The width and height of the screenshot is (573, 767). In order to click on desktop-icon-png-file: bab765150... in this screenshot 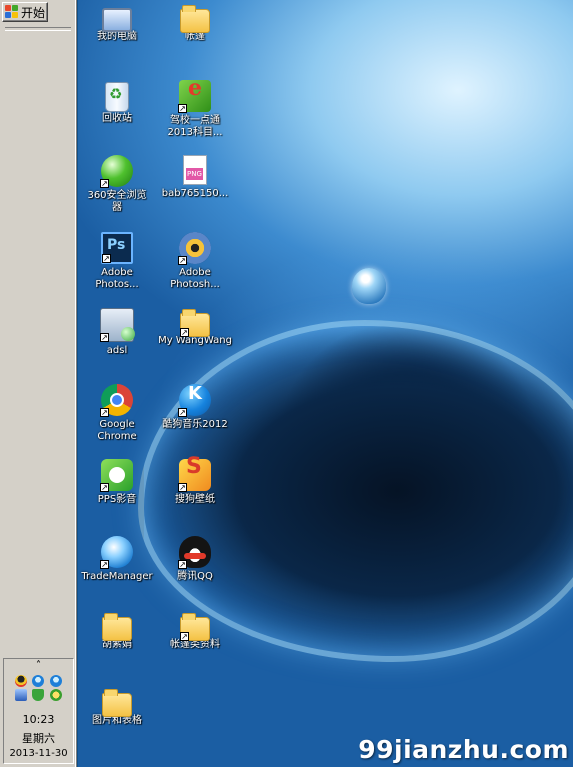, I will do `click(195, 177)`.